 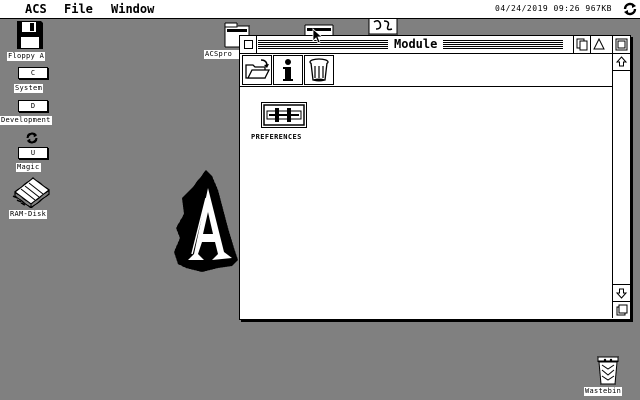 What do you see at coordinates (318, 36) in the screenshot?
I see `mouse-pointer-icon` at bounding box center [318, 36].